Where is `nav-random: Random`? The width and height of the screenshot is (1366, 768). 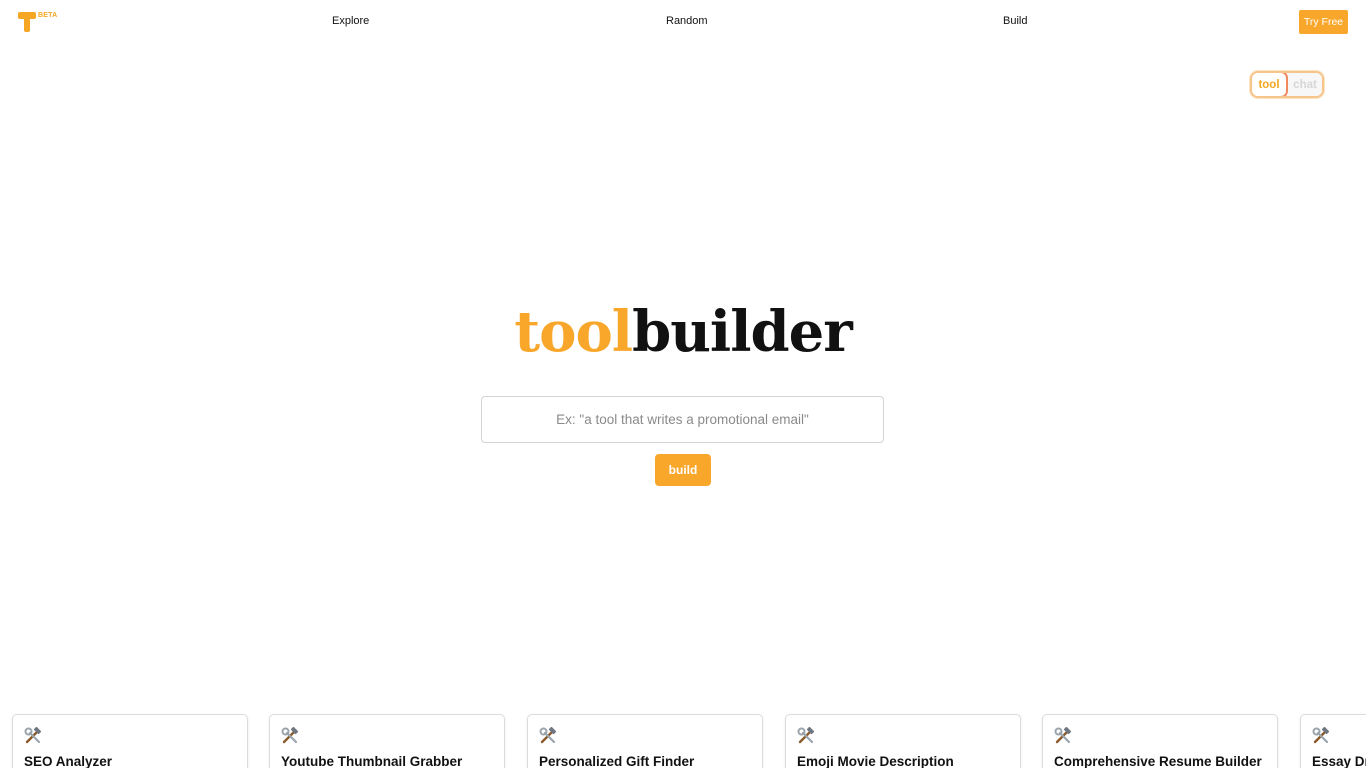
nav-random: Random is located at coordinates (687, 21).